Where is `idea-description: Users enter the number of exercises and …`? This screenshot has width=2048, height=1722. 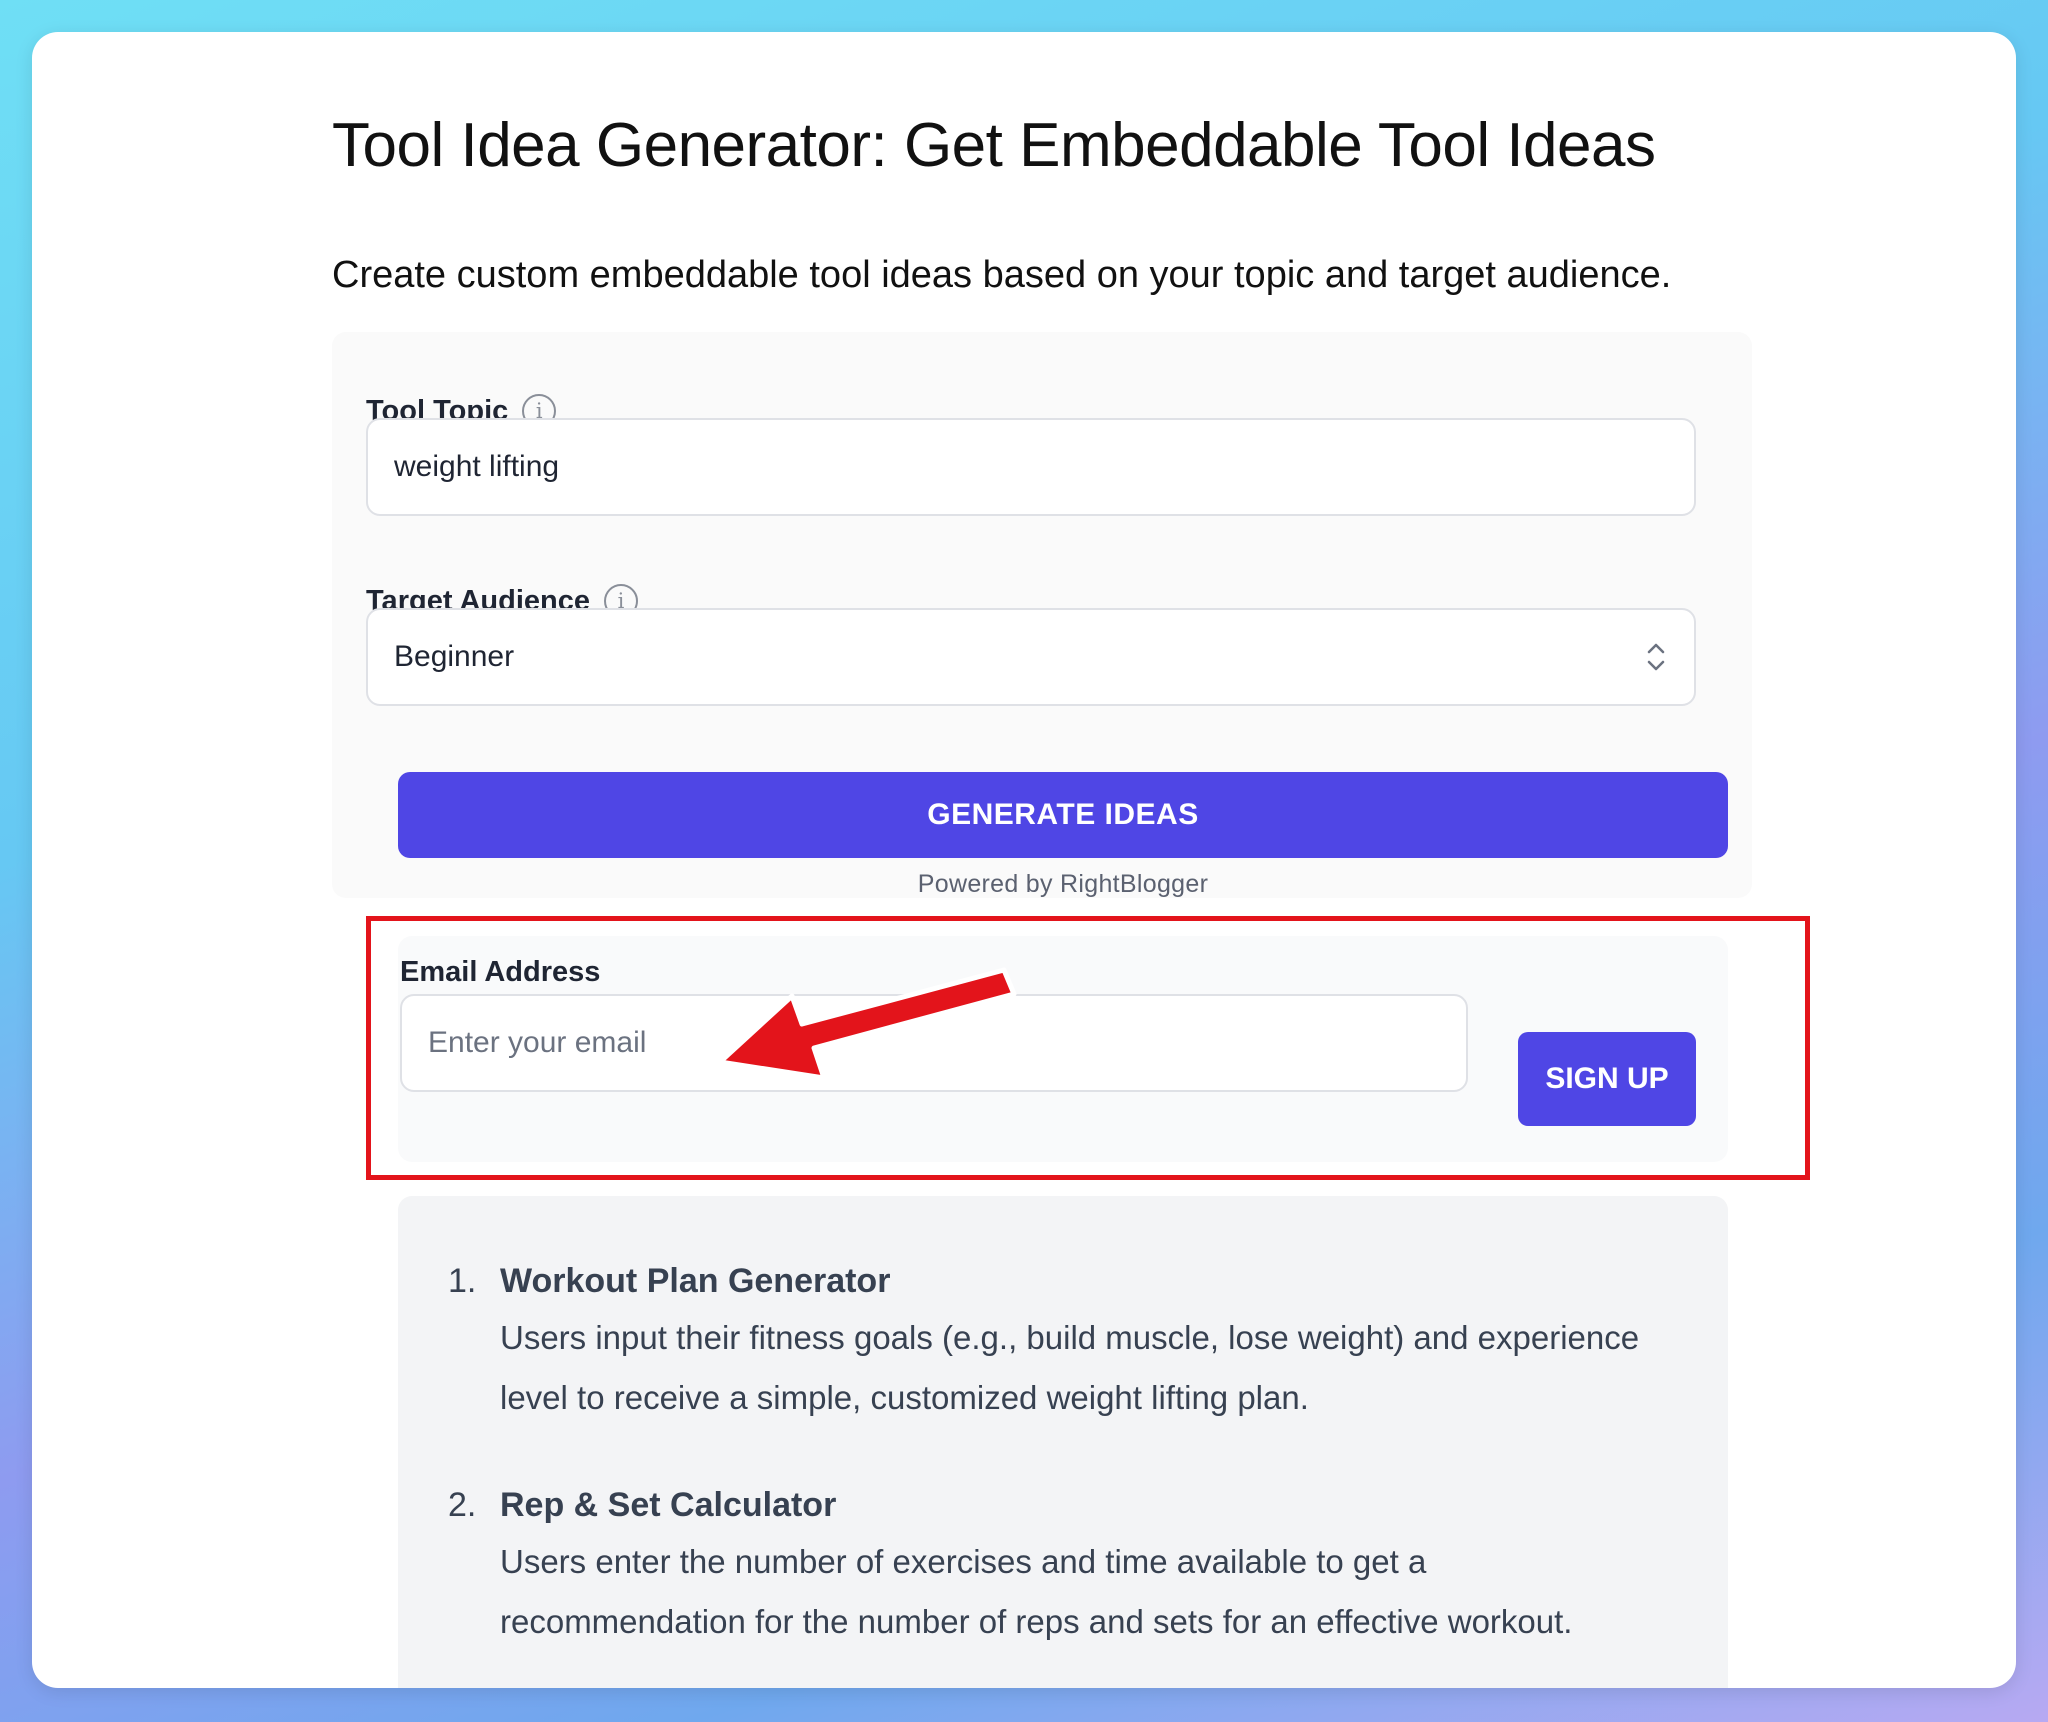 idea-description: Users enter the number of exercises and … is located at coordinates (1036, 1591).